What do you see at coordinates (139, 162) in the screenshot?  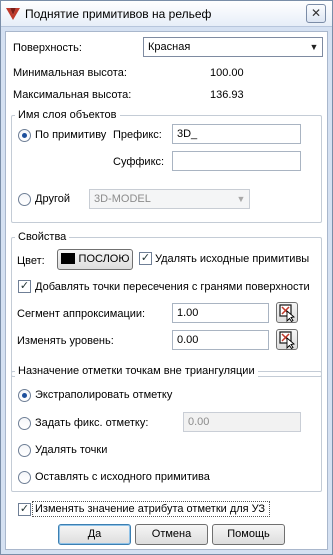 I see `suffix-label: Суффикс:` at bounding box center [139, 162].